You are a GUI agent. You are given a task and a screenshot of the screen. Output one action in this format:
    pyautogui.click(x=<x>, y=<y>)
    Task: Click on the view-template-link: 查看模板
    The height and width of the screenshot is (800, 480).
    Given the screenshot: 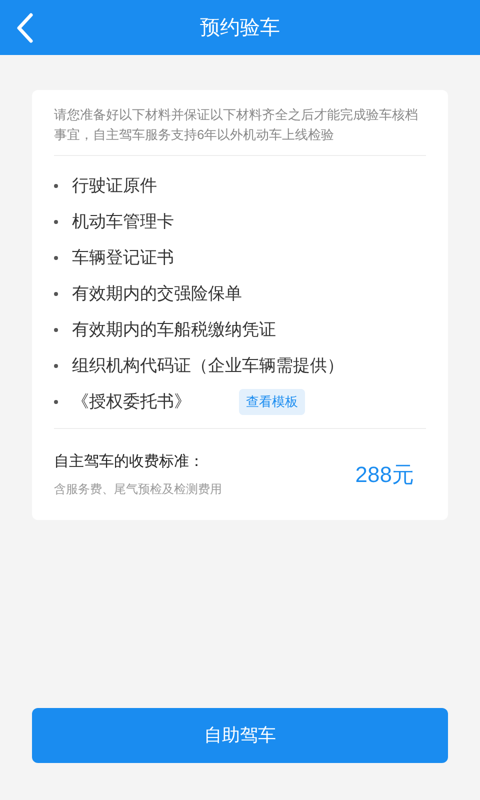 What is the action you would take?
    pyautogui.click(x=272, y=402)
    